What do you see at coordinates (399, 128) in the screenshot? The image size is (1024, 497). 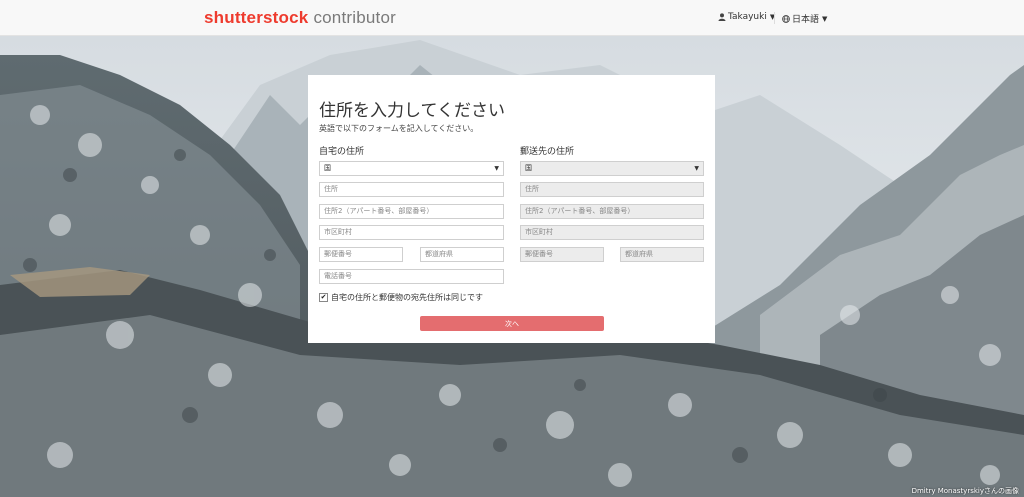 I see `form-instructions: 英語で以下のフォームを記入してください。` at bounding box center [399, 128].